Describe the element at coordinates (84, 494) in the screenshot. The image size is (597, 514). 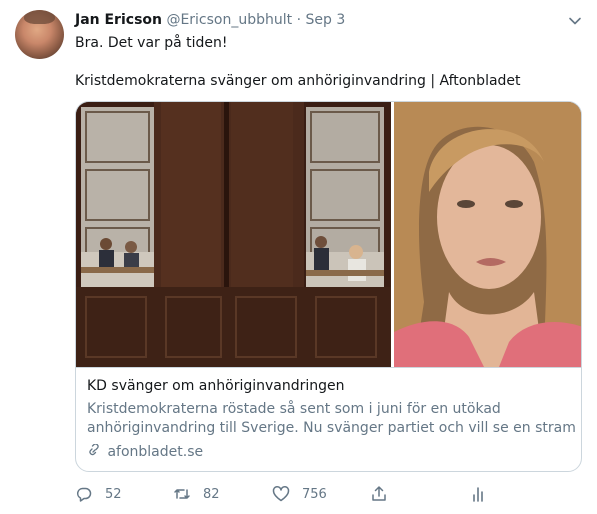
I see `reply-icon` at that location.